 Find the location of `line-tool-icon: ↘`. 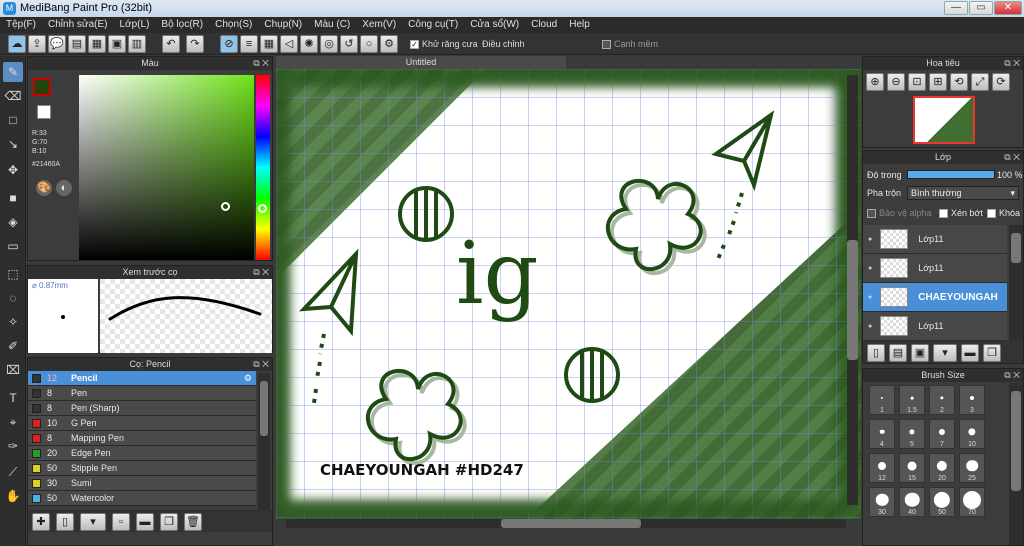

line-tool-icon: ↘ is located at coordinates (13, 144).